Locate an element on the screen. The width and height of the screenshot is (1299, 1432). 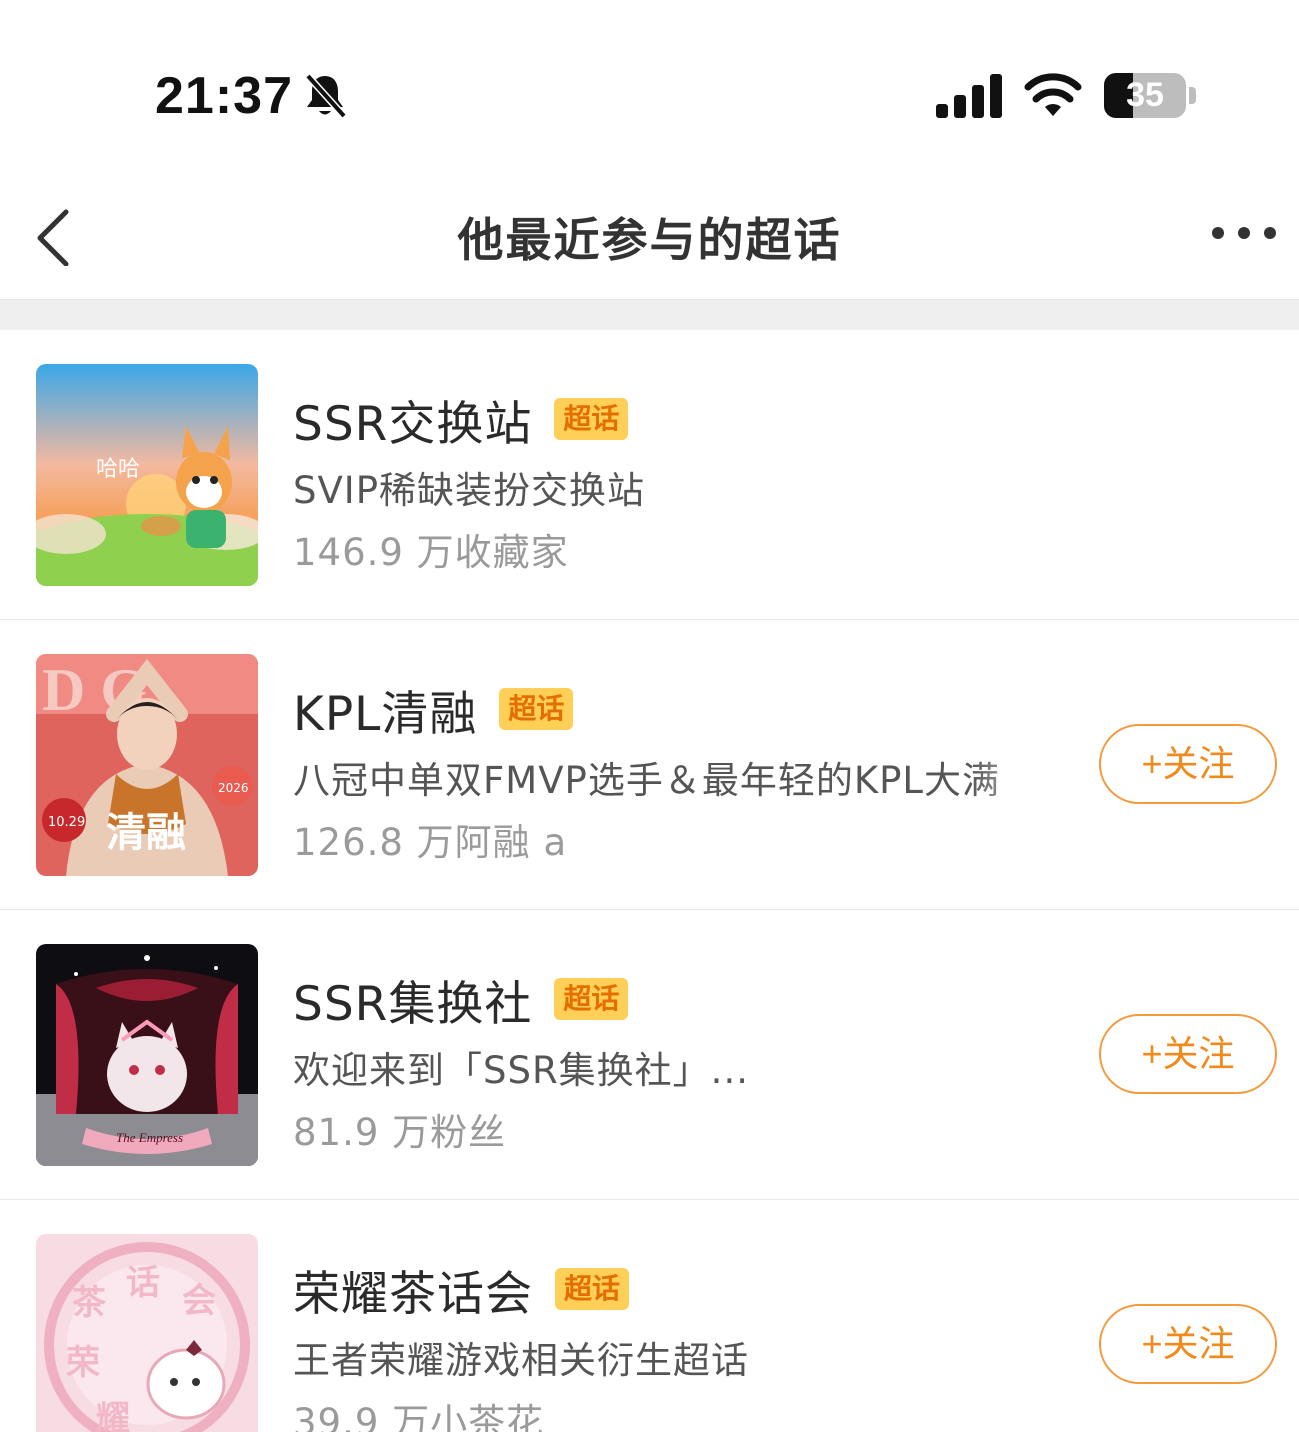
svg-text: 耀 is located at coordinates (113, 1415).